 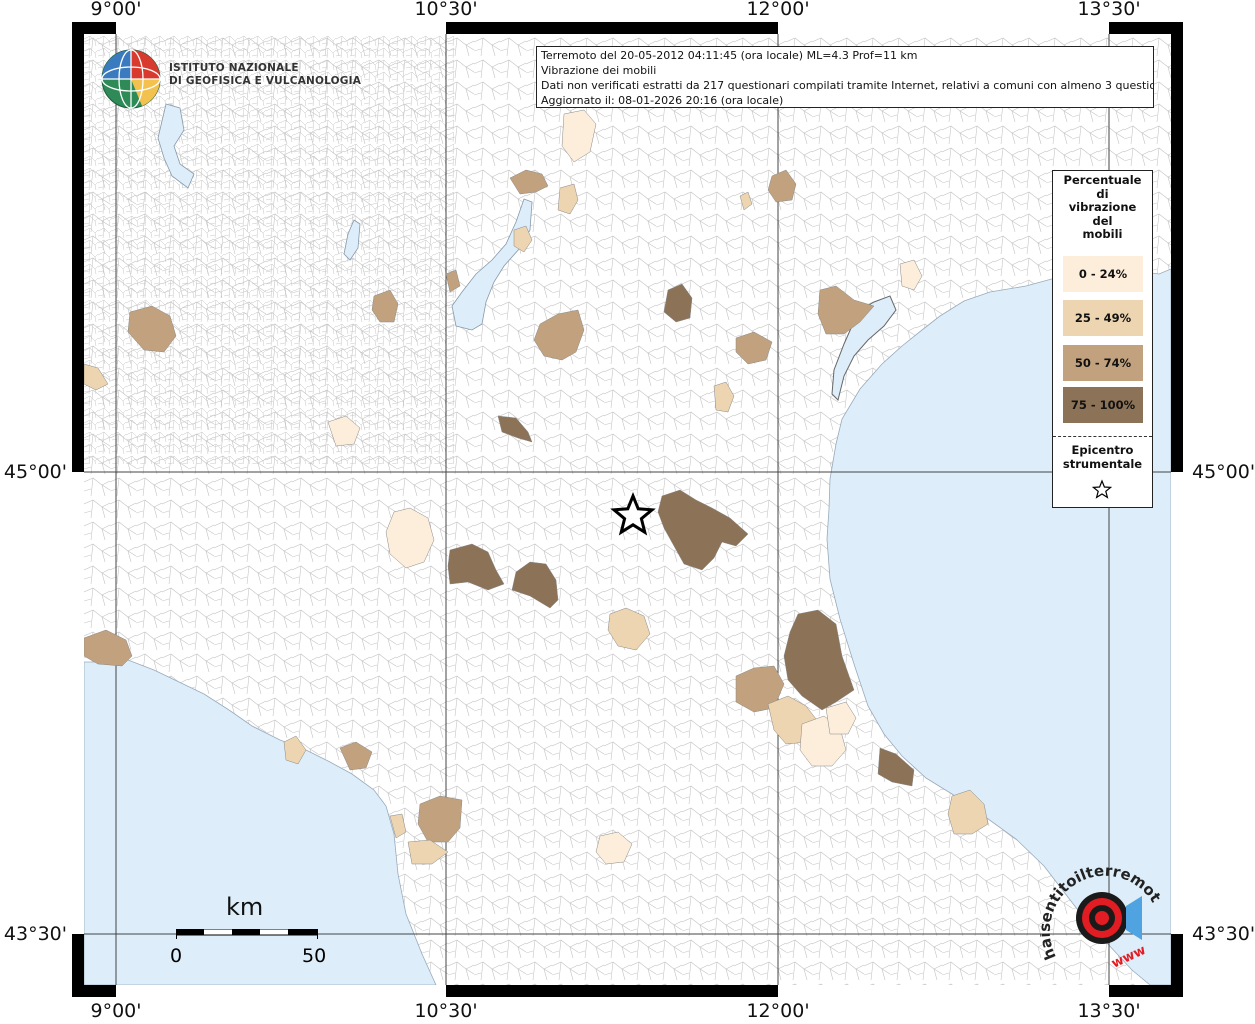 What do you see at coordinates (1102, 193) in the screenshot?
I see `legend-title-line: di` at bounding box center [1102, 193].